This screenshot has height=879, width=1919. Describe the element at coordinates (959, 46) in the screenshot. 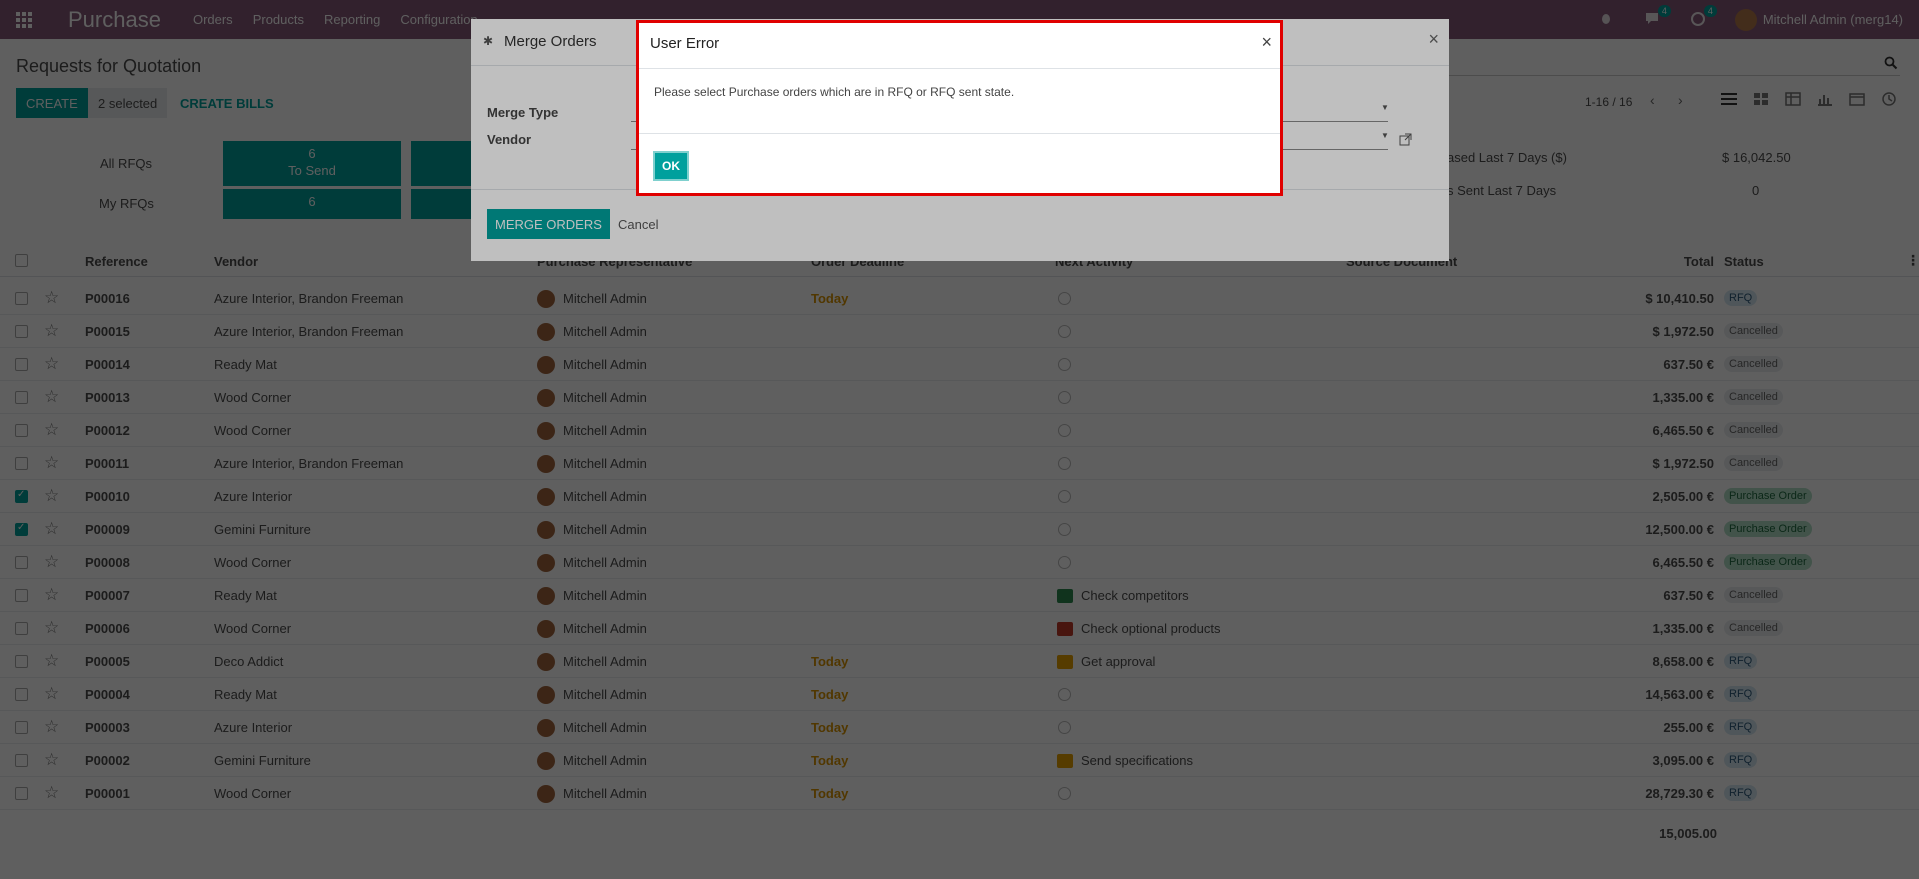

I see `error-dialog-header: User Error ×` at that location.